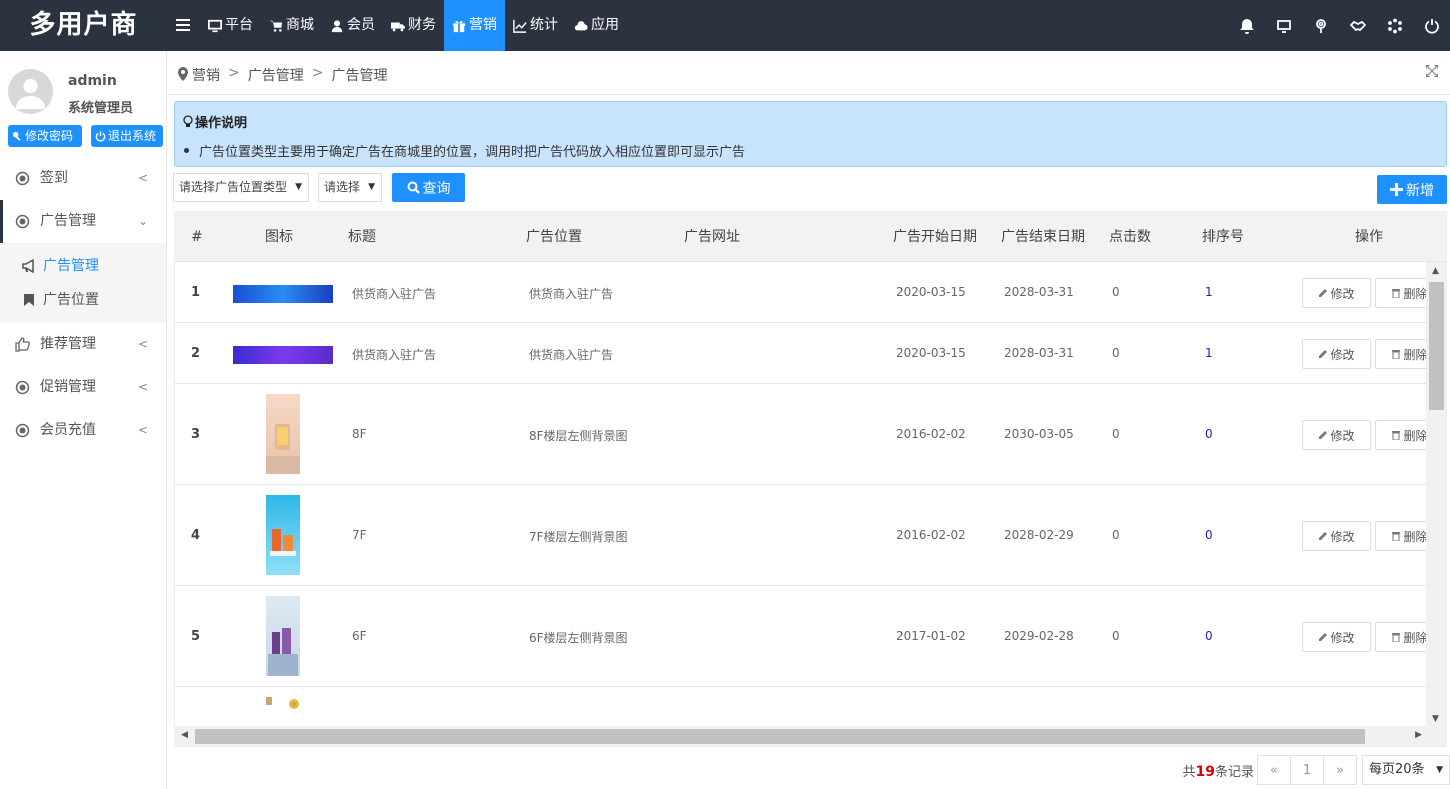  I want to click on cell-position: 供货商入驻广告, so click(571, 355).